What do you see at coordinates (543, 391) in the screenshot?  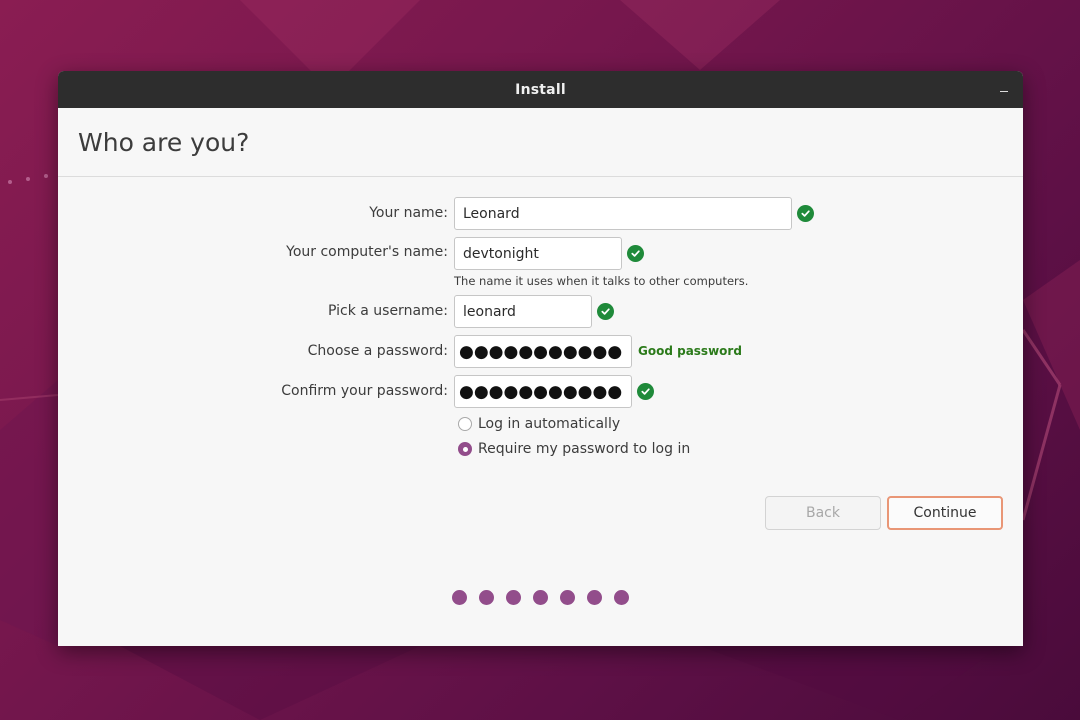 I see `confirm-password-input` at bounding box center [543, 391].